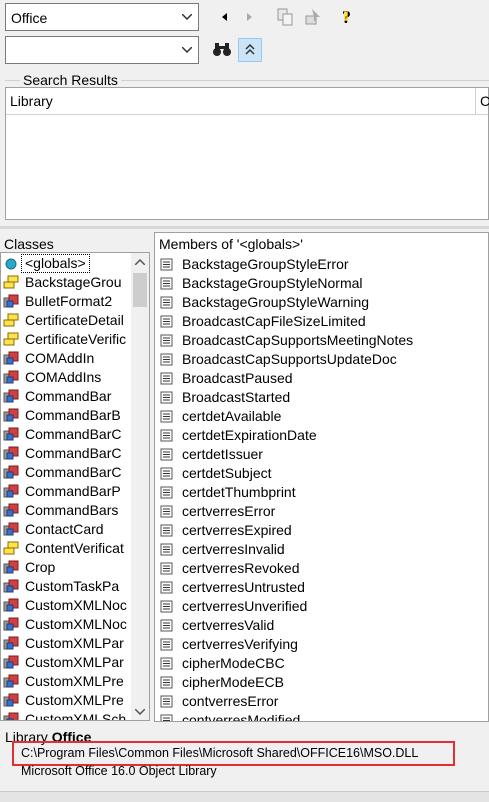 The image size is (489, 802). Describe the element at coordinates (320, 378) in the screenshot. I see `member-list-item: BroadcastPaused` at that location.